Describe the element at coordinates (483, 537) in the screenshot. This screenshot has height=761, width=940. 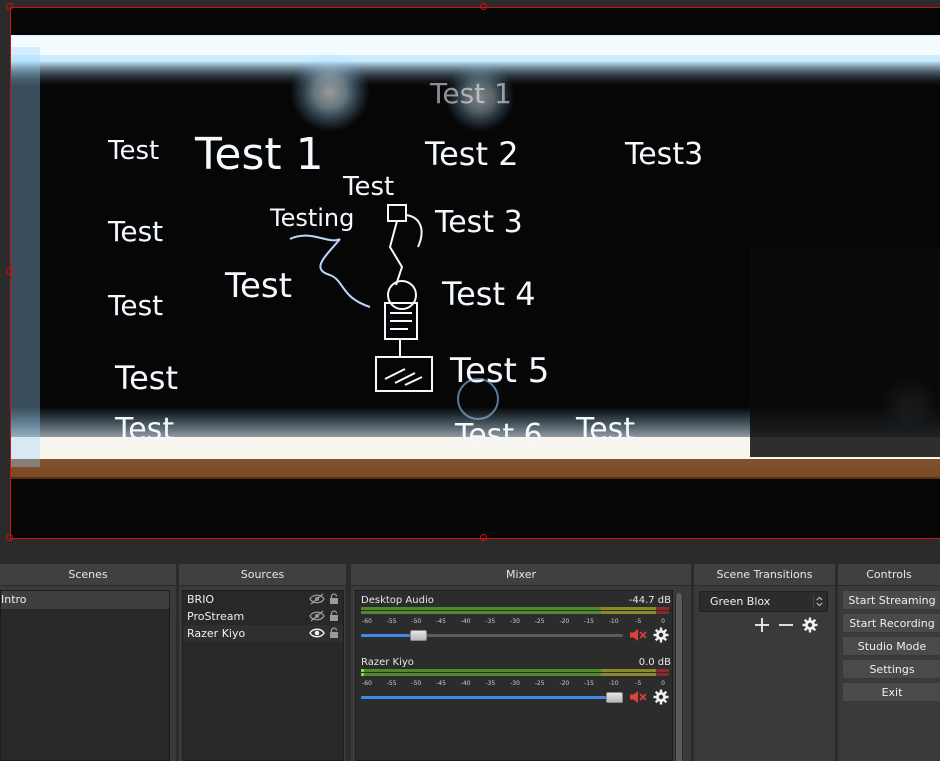
I see `resize-handle-bottom-middle` at that location.